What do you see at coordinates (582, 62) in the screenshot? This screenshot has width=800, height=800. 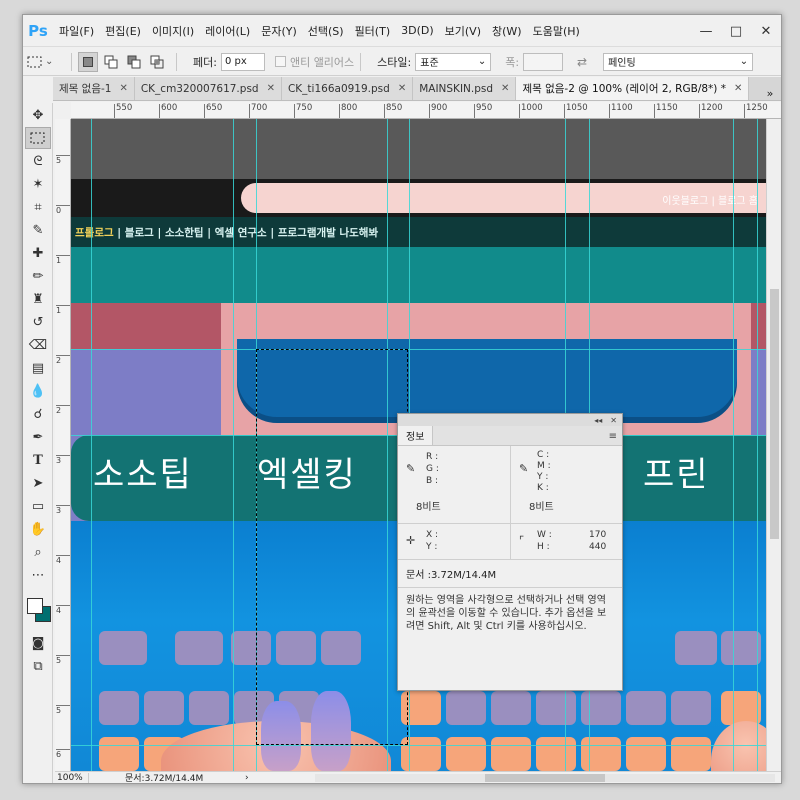 I see `swap-icon: ⇄` at bounding box center [582, 62].